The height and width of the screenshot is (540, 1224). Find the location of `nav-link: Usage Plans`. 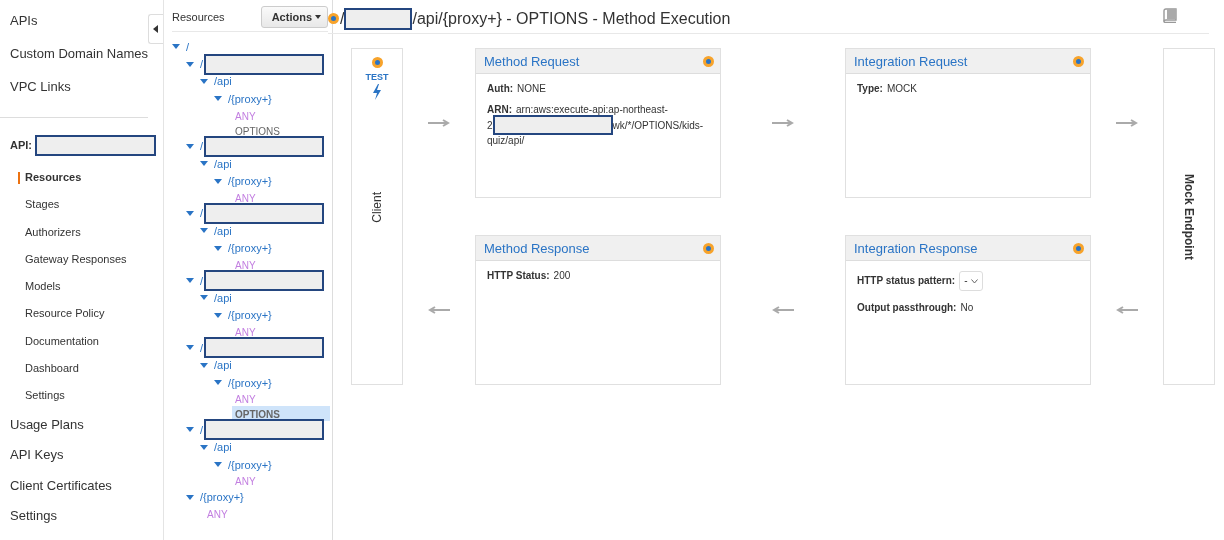

nav-link: Usage Plans is located at coordinates (47, 425).